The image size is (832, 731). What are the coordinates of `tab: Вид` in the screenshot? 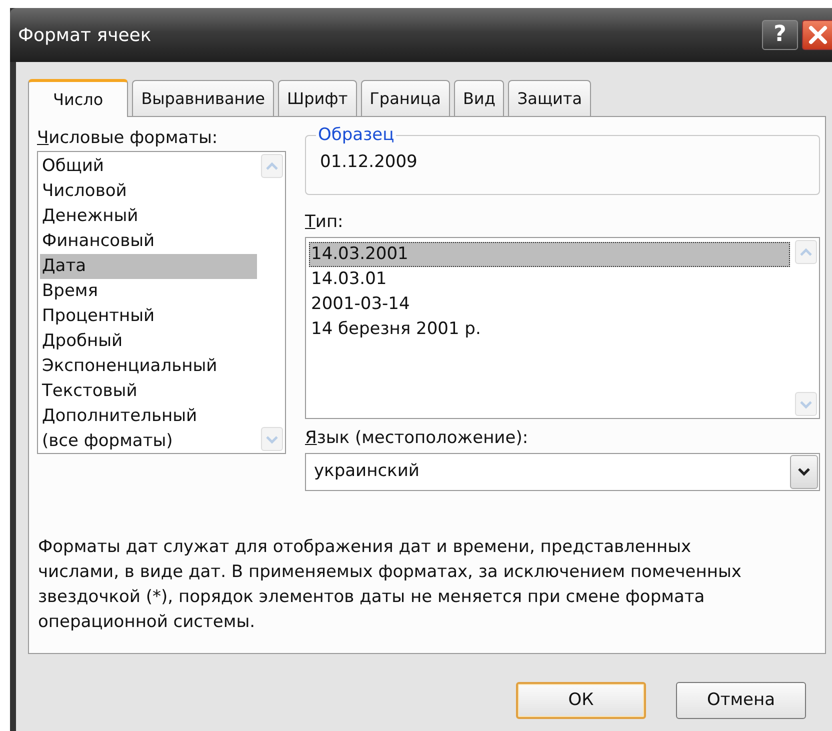 It's located at (479, 98).